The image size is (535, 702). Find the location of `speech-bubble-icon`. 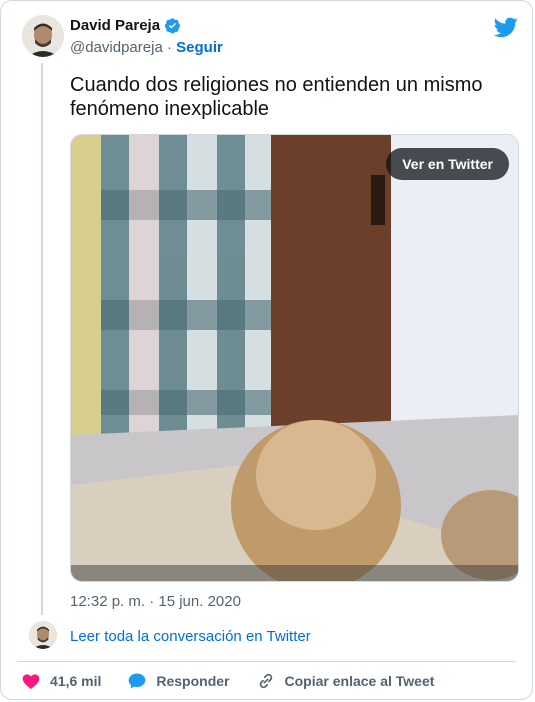

speech-bubble-icon is located at coordinates (137, 681).